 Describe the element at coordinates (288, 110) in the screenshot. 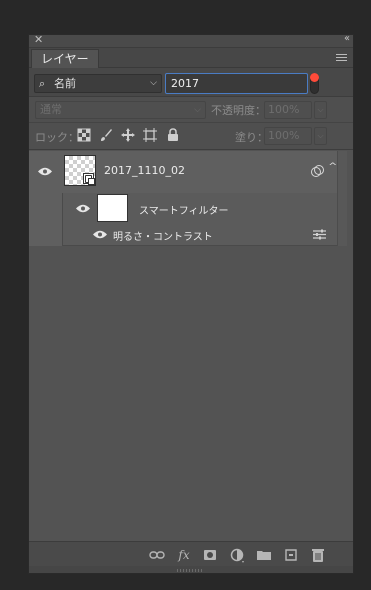

I see `opacity-field: 100%` at that location.